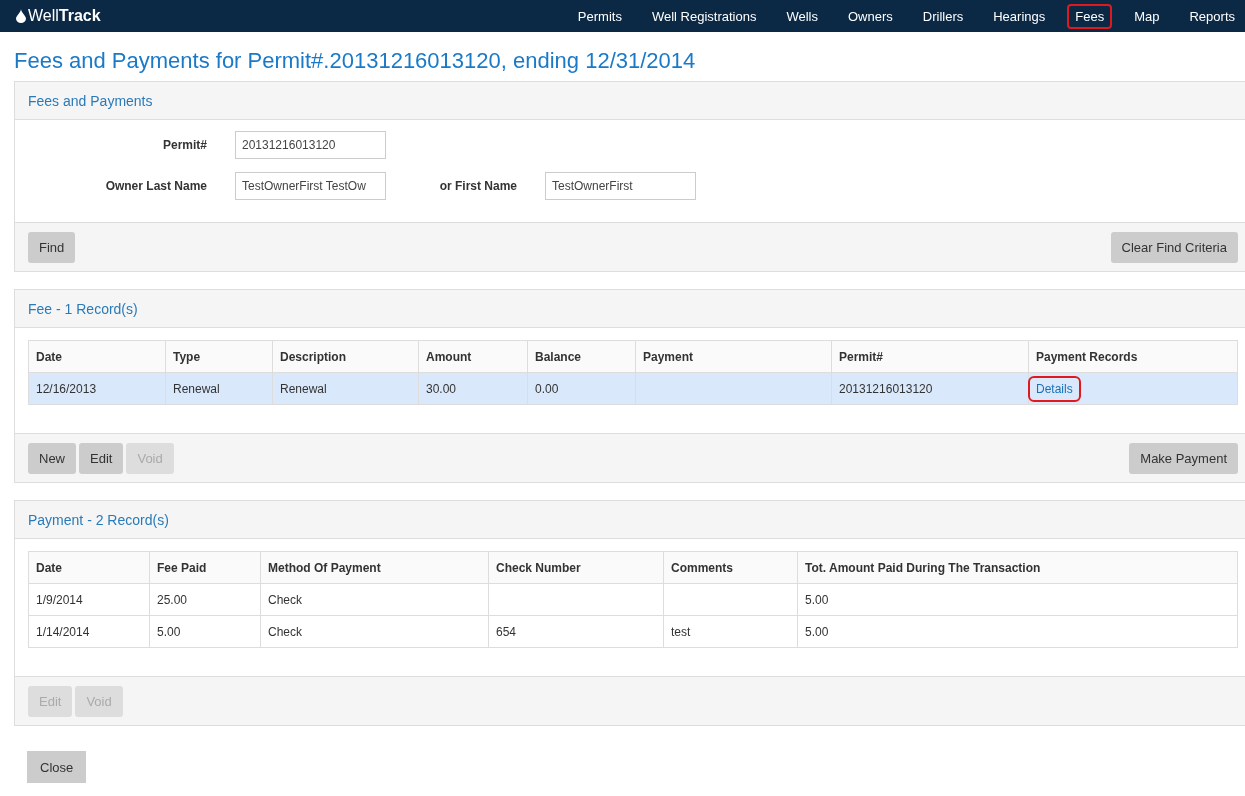  I want to click on nav-link: Wells, so click(802, 16).